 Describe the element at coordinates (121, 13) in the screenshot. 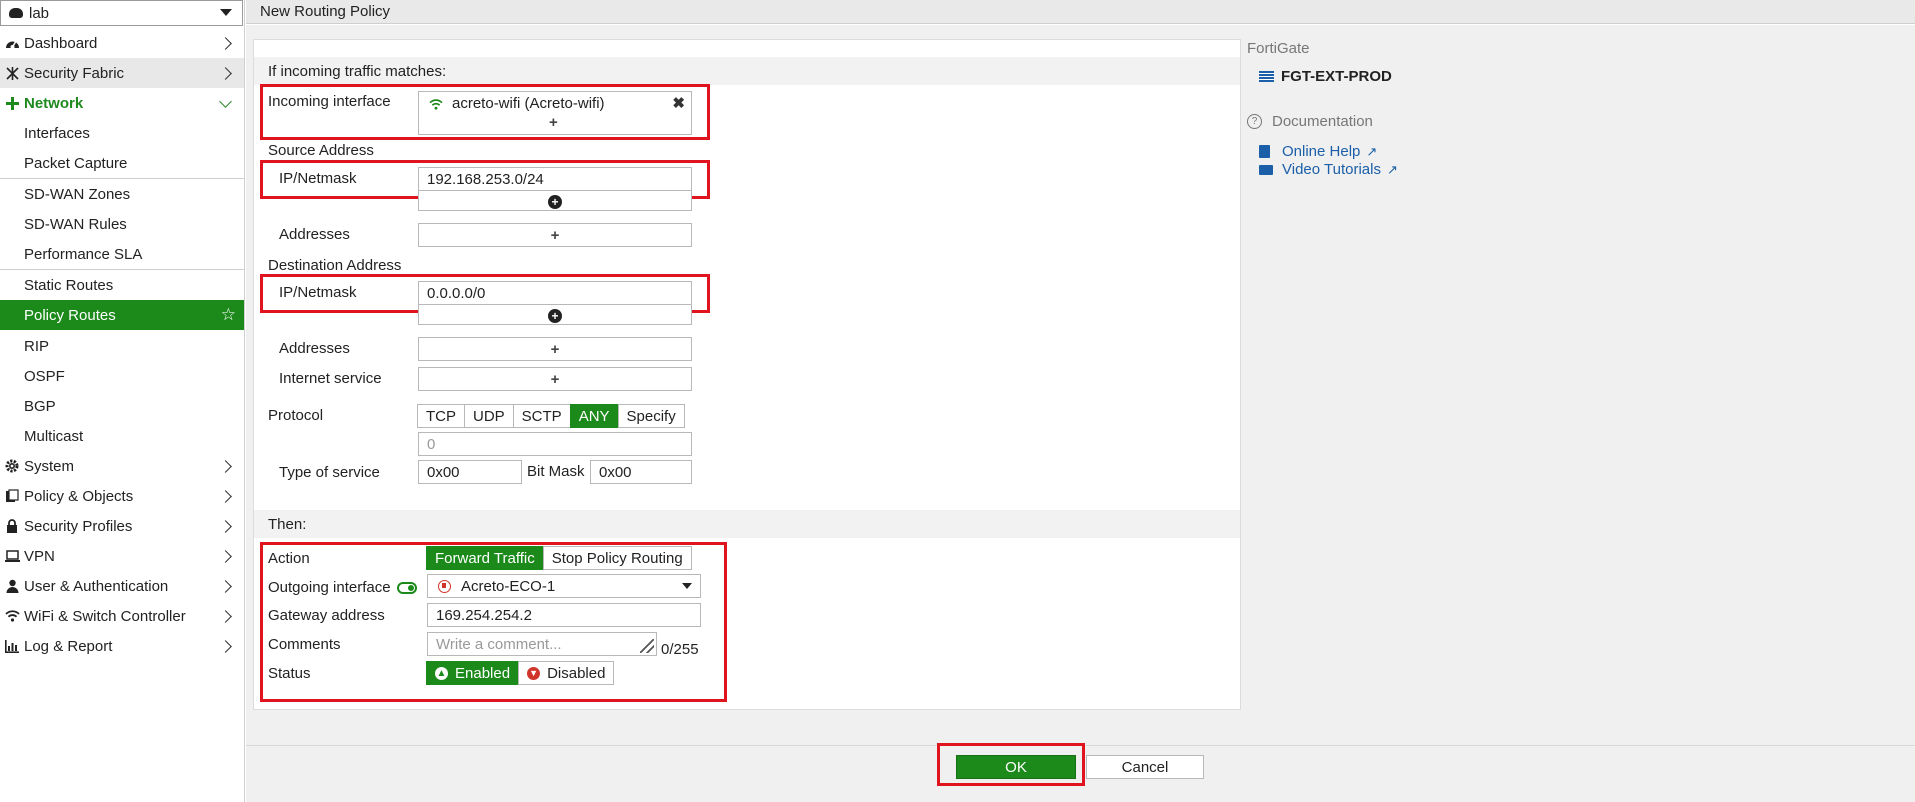

I see `vdom-selector: lab` at that location.